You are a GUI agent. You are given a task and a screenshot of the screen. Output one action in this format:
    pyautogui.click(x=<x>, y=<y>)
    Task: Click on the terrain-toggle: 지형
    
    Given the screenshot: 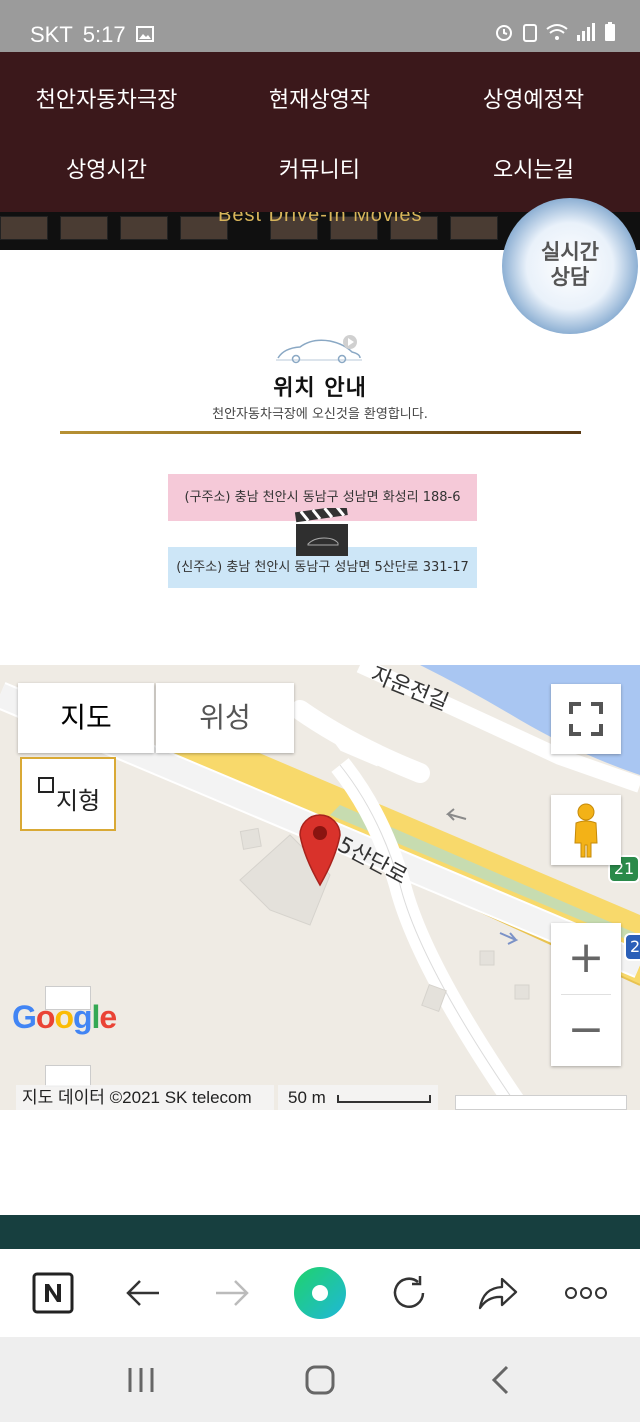 What is the action you would take?
    pyautogui.click(x=68, y=794)
    